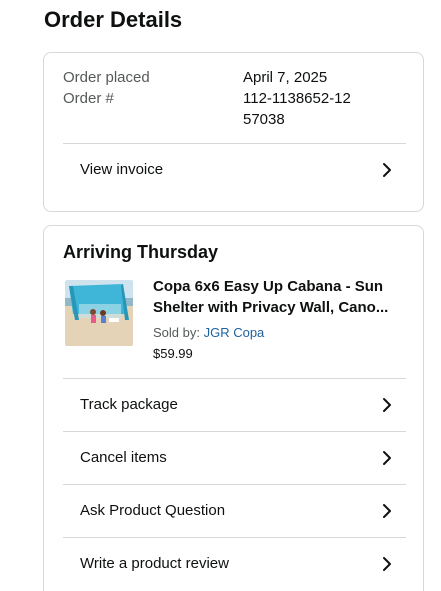 The width and height of the screenshot is (441, 591). Describe the element at coordinates (153, 510) in the screenshot. I see `row-label: Ask Product Question` at that location.